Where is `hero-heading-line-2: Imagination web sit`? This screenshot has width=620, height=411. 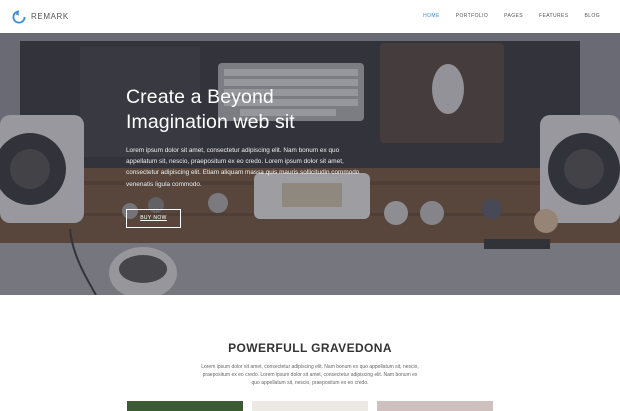
hero-heading-line-2: Imagination web sit is located at coordinates (210, 122).